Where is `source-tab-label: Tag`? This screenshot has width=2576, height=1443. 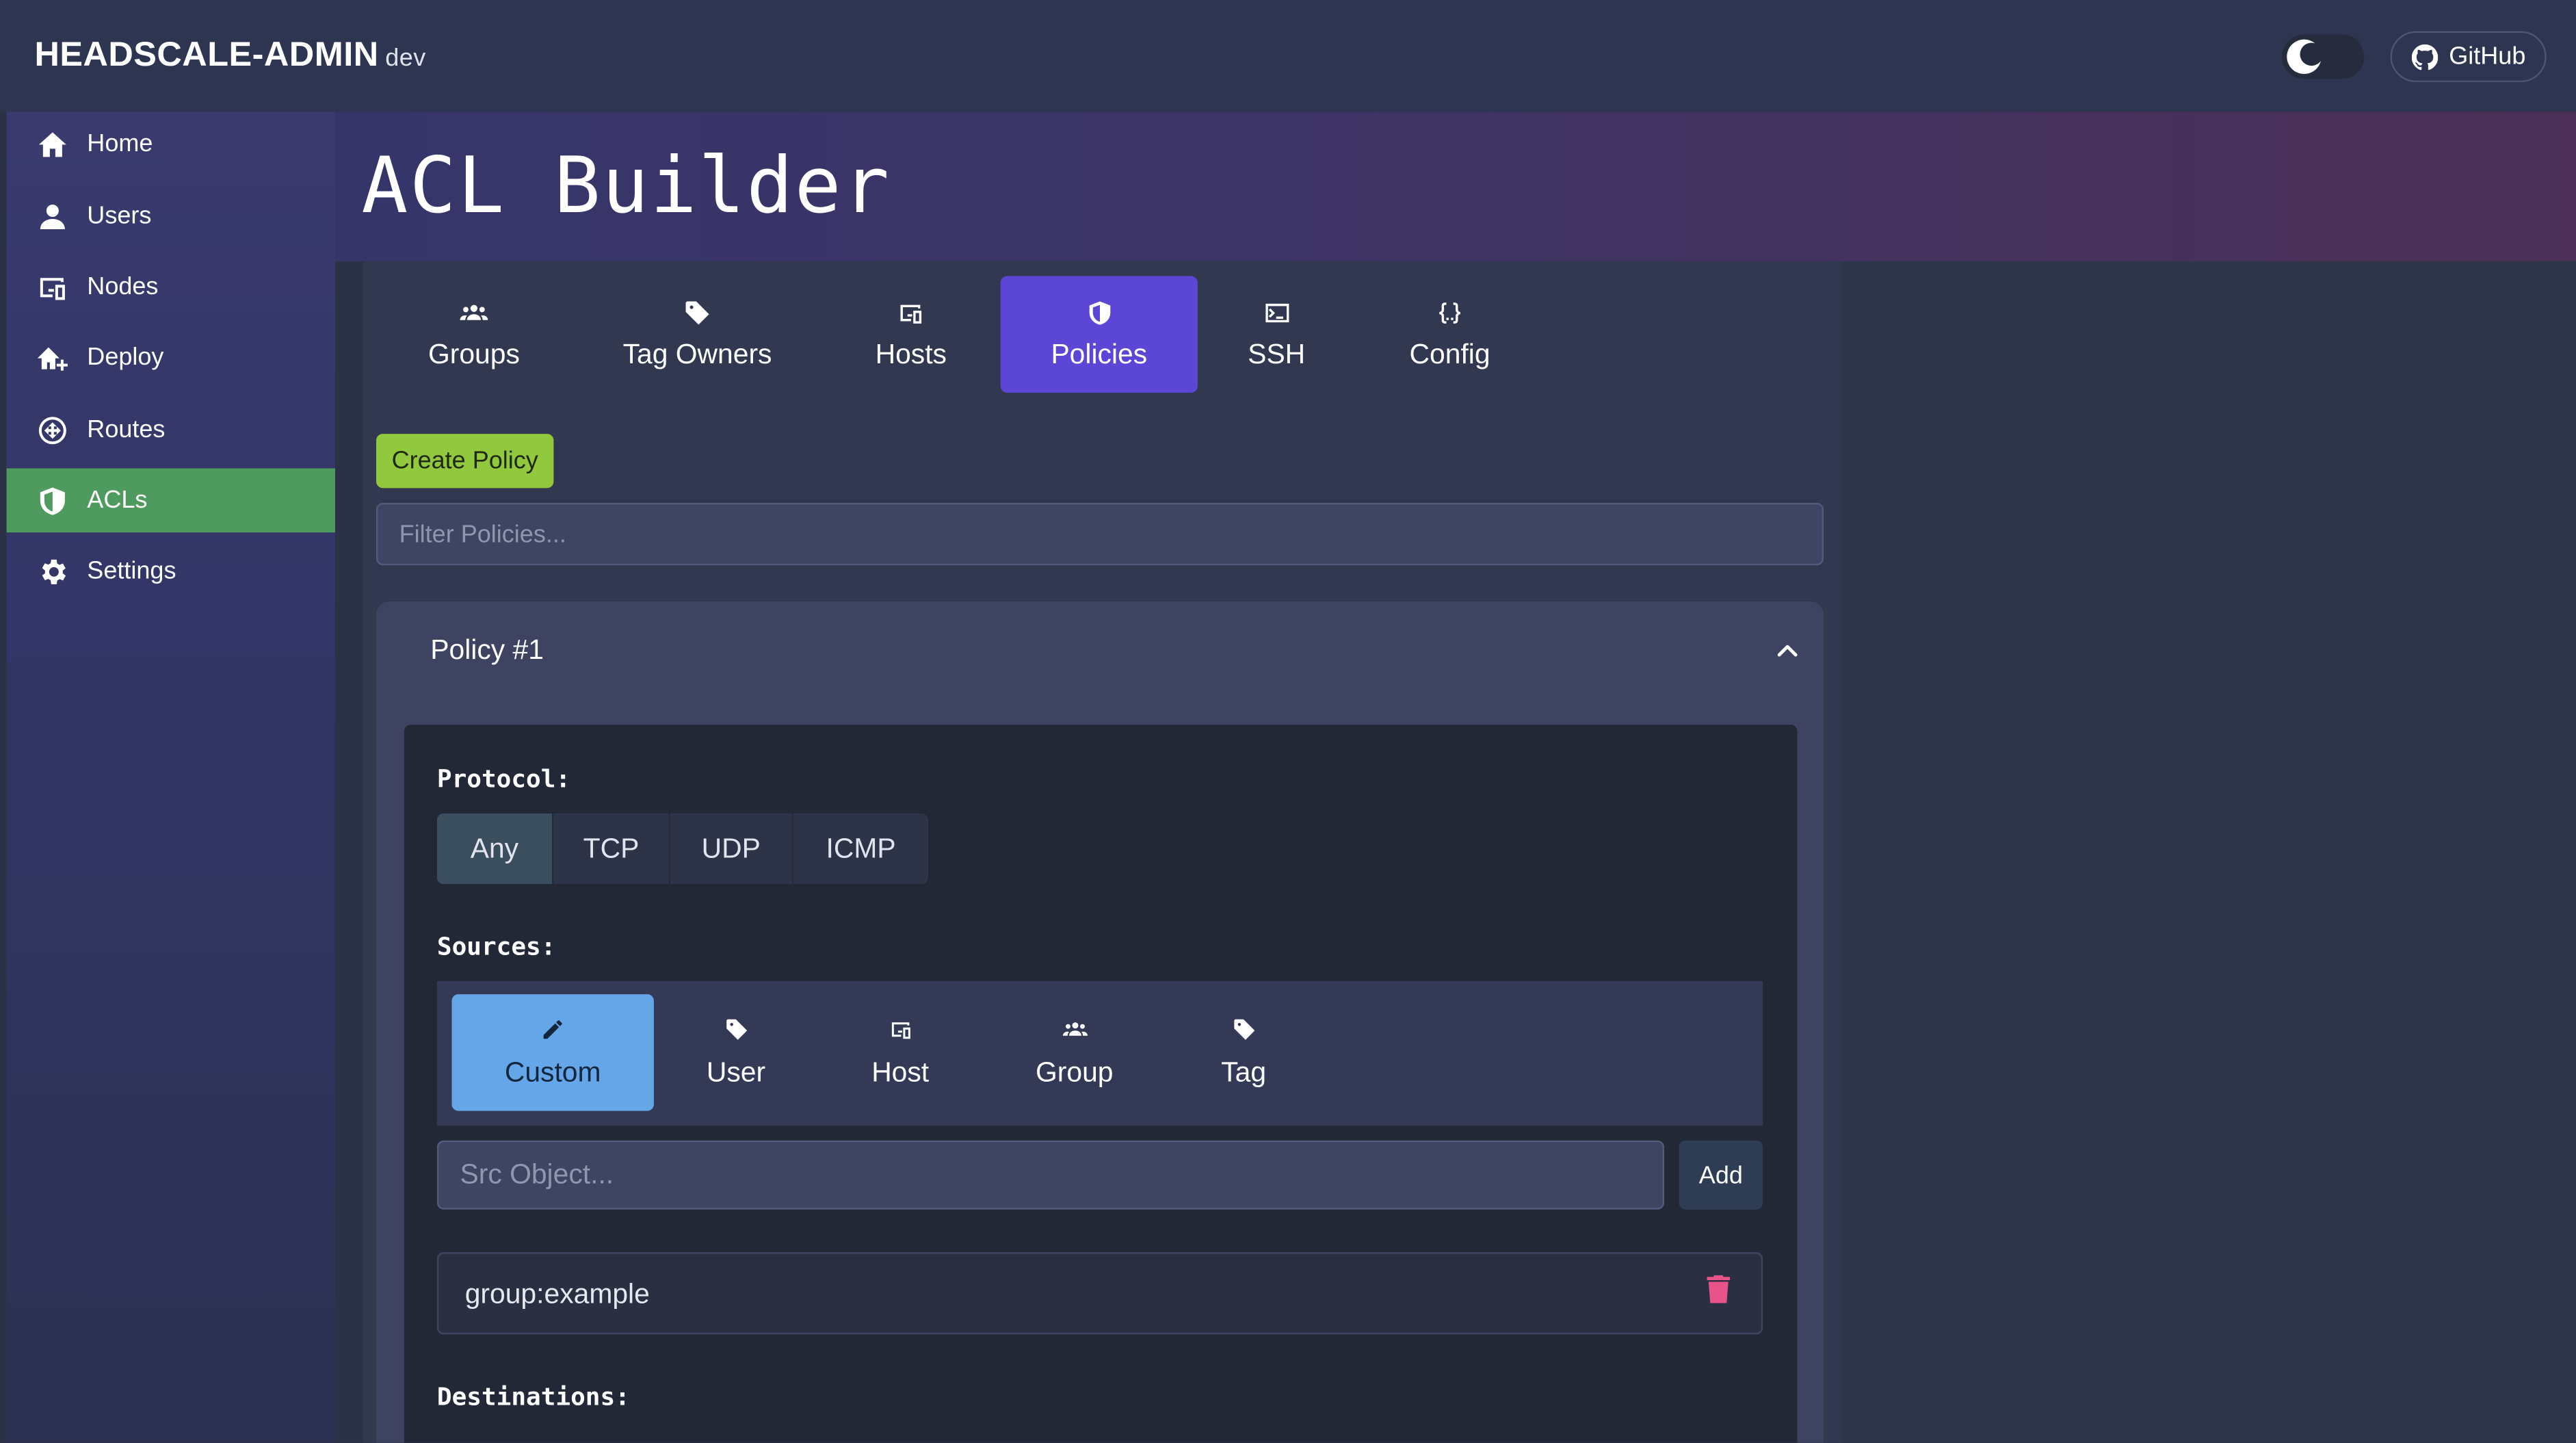
source-tab-label: Tag is located at coordinates (1244, 1072).